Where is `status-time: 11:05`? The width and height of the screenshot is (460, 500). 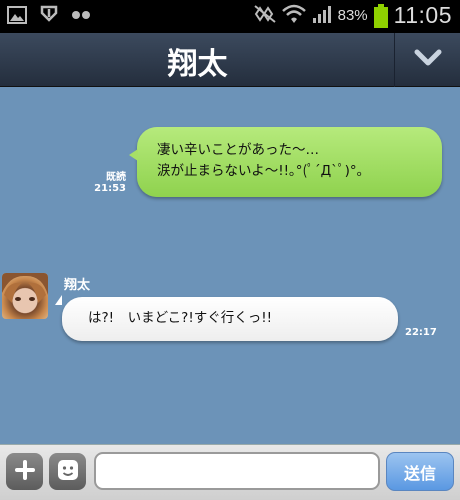 status-time: 11:05 is located at coordinates (422, 15).